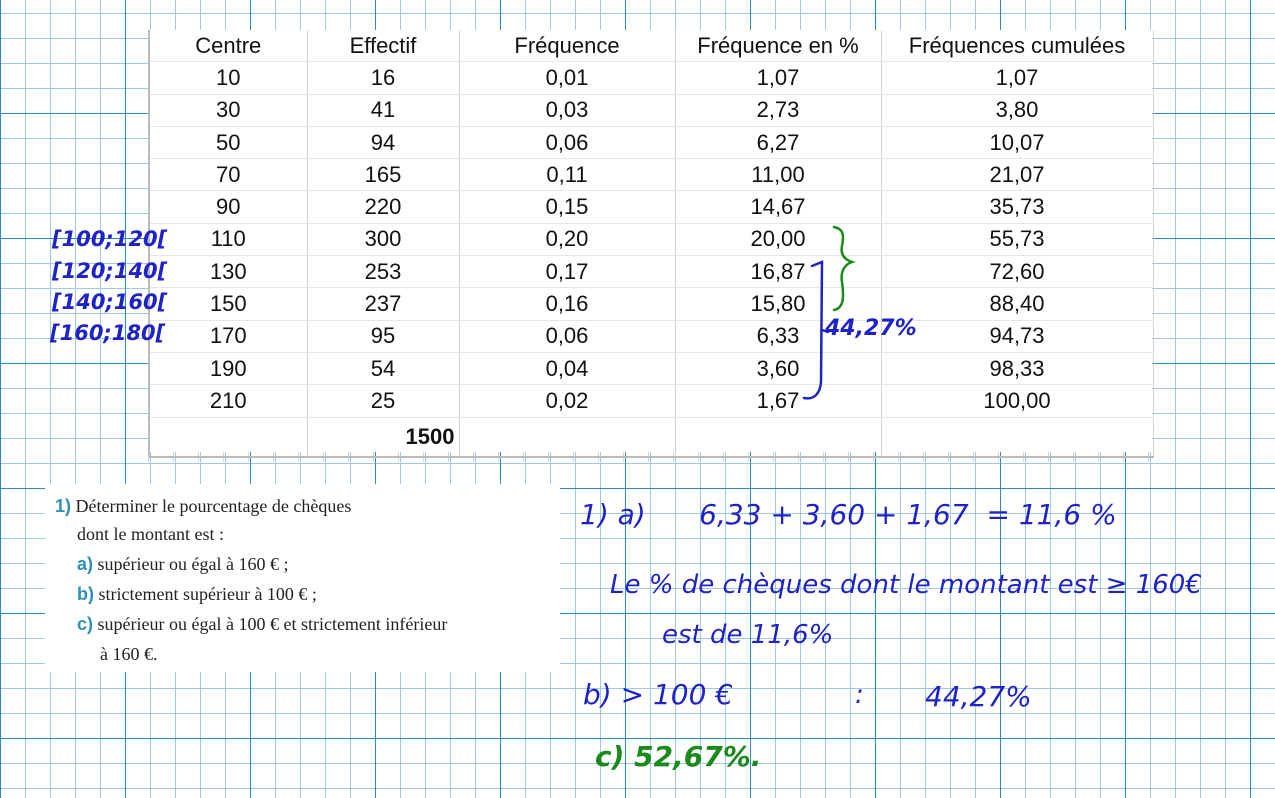 The width and height of the screenshot is (1275, 798). I want to click on table-cell: 41, so click(383, 110).